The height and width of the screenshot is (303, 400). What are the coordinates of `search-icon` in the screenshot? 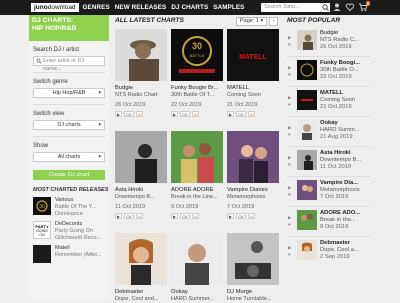 It's located at (325, 7).